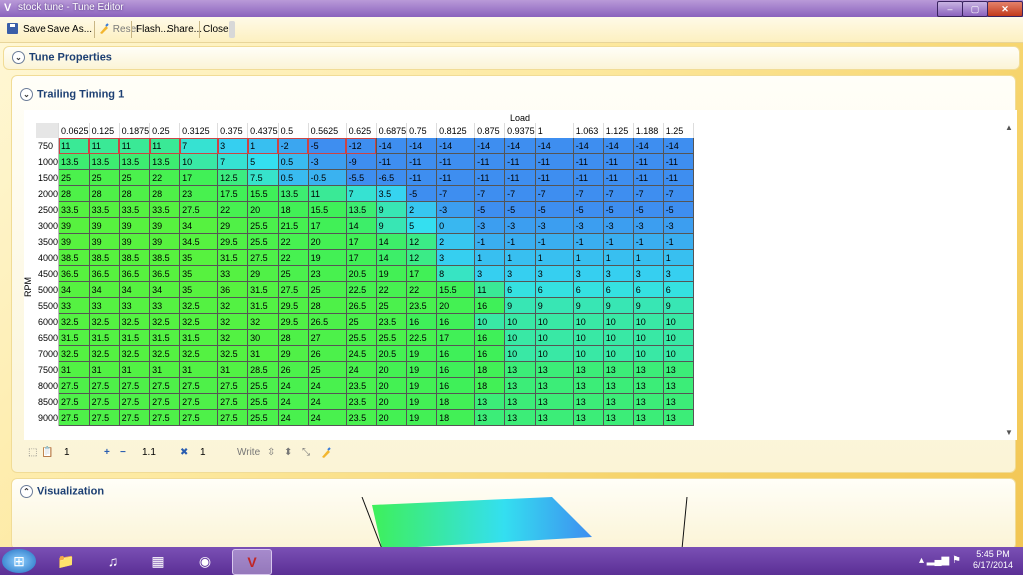  Describe the element at coordinates (165, 273) in the screenshot. I see `table-cell: 36.5` at that location.